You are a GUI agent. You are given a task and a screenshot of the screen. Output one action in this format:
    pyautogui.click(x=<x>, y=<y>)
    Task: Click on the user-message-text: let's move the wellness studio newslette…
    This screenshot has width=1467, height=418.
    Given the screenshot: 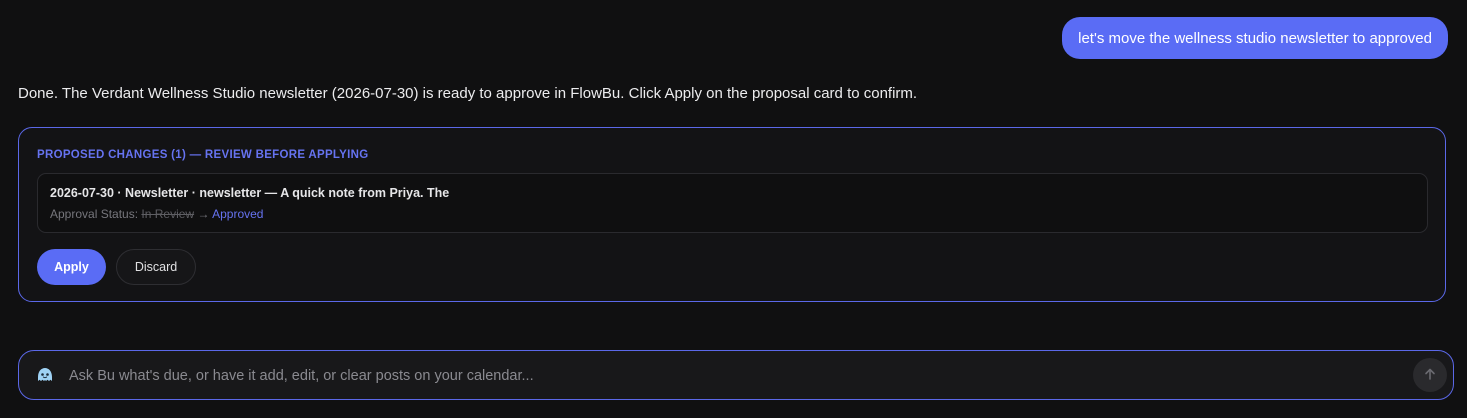 What is the action you would take?
    pyautogui.click(x=1255, y=38)
    